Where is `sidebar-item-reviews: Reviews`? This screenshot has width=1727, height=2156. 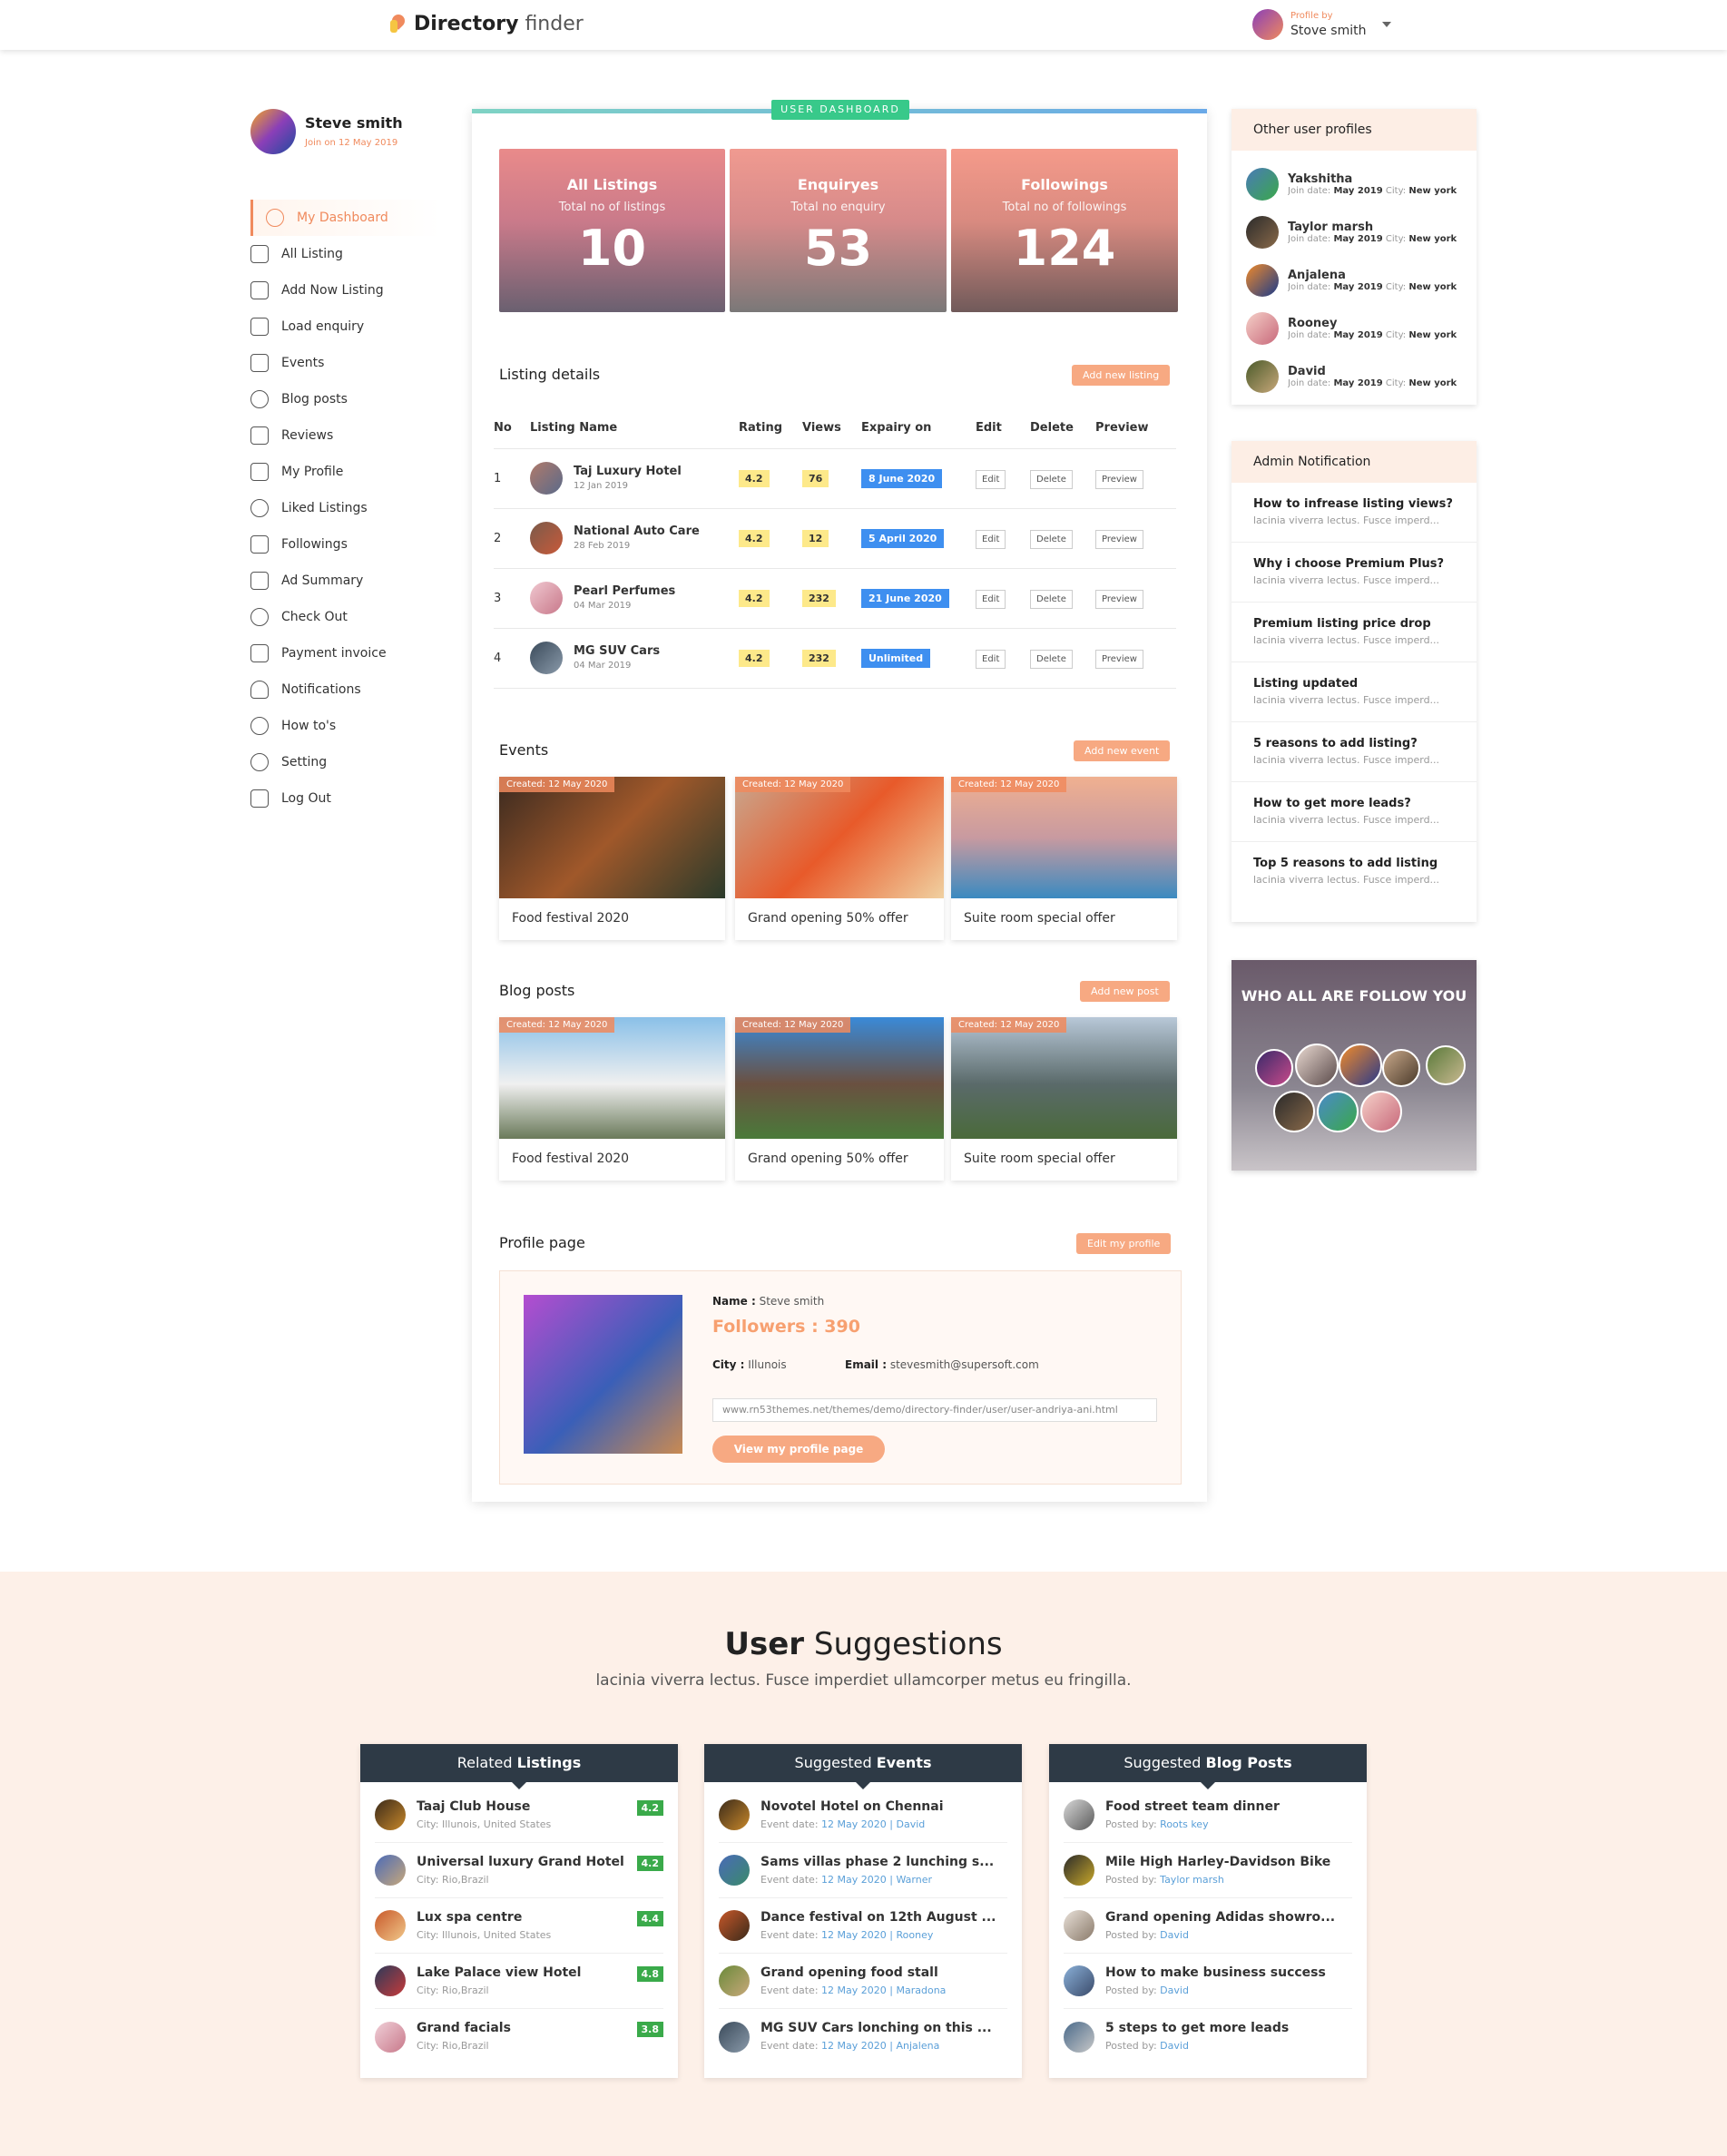 sidebar-item-reviews: Reviews is located at coordinates (346, 435).